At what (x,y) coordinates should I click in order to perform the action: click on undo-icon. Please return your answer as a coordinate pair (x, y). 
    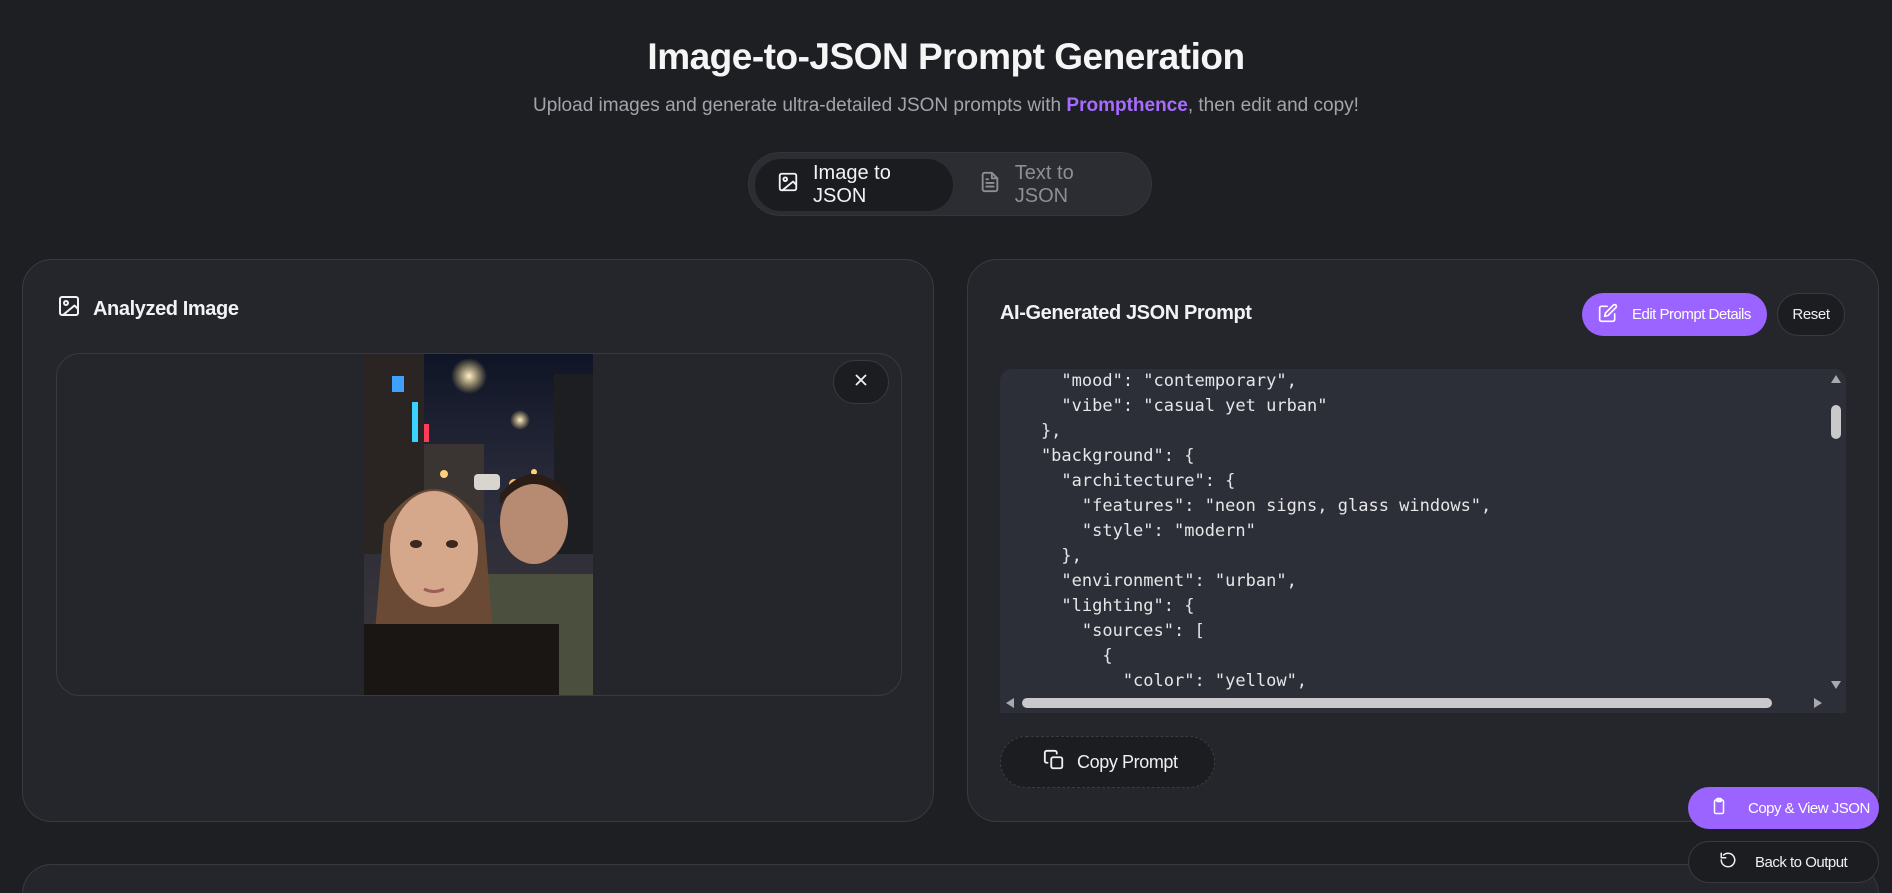
    Looking at the image, I should click on (1728, 862).